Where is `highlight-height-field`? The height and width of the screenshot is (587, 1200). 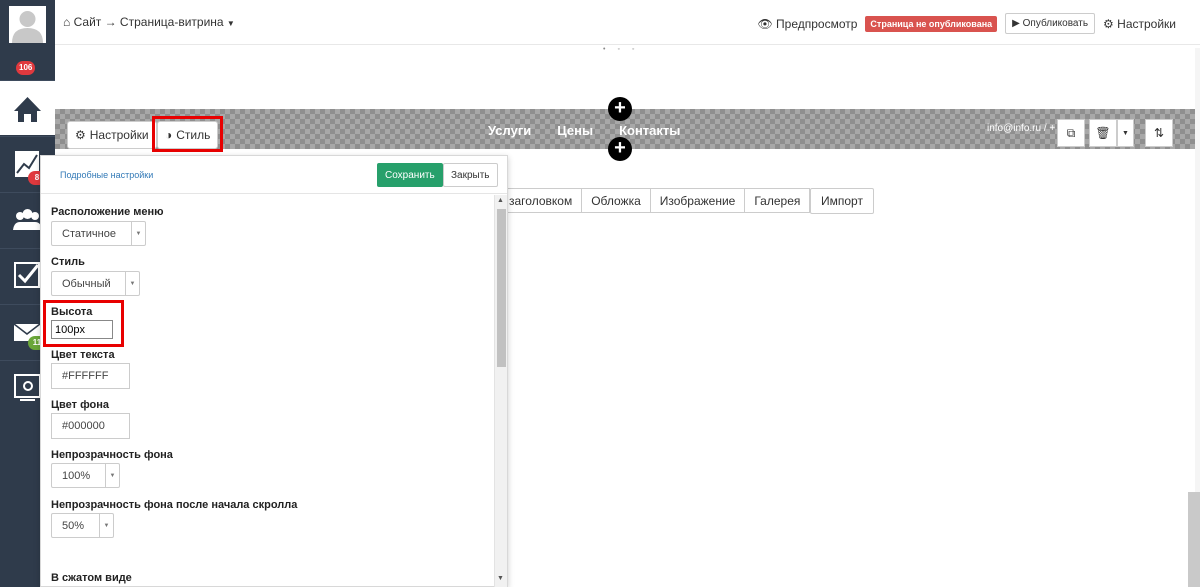
highlight-height-field is located at coordinates (83, 323).